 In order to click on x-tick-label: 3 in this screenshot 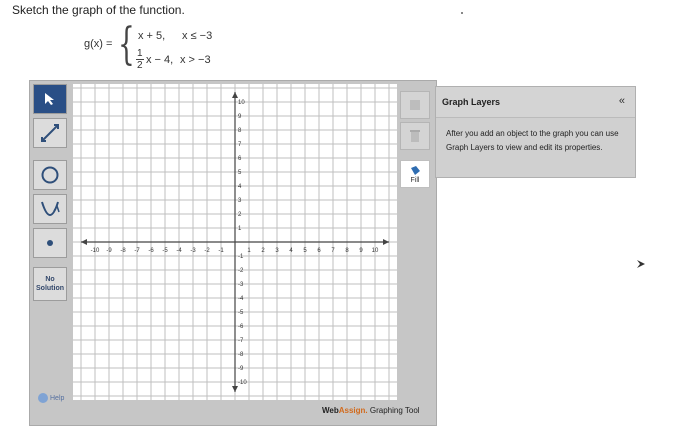, I will do `click(277, 251)`.